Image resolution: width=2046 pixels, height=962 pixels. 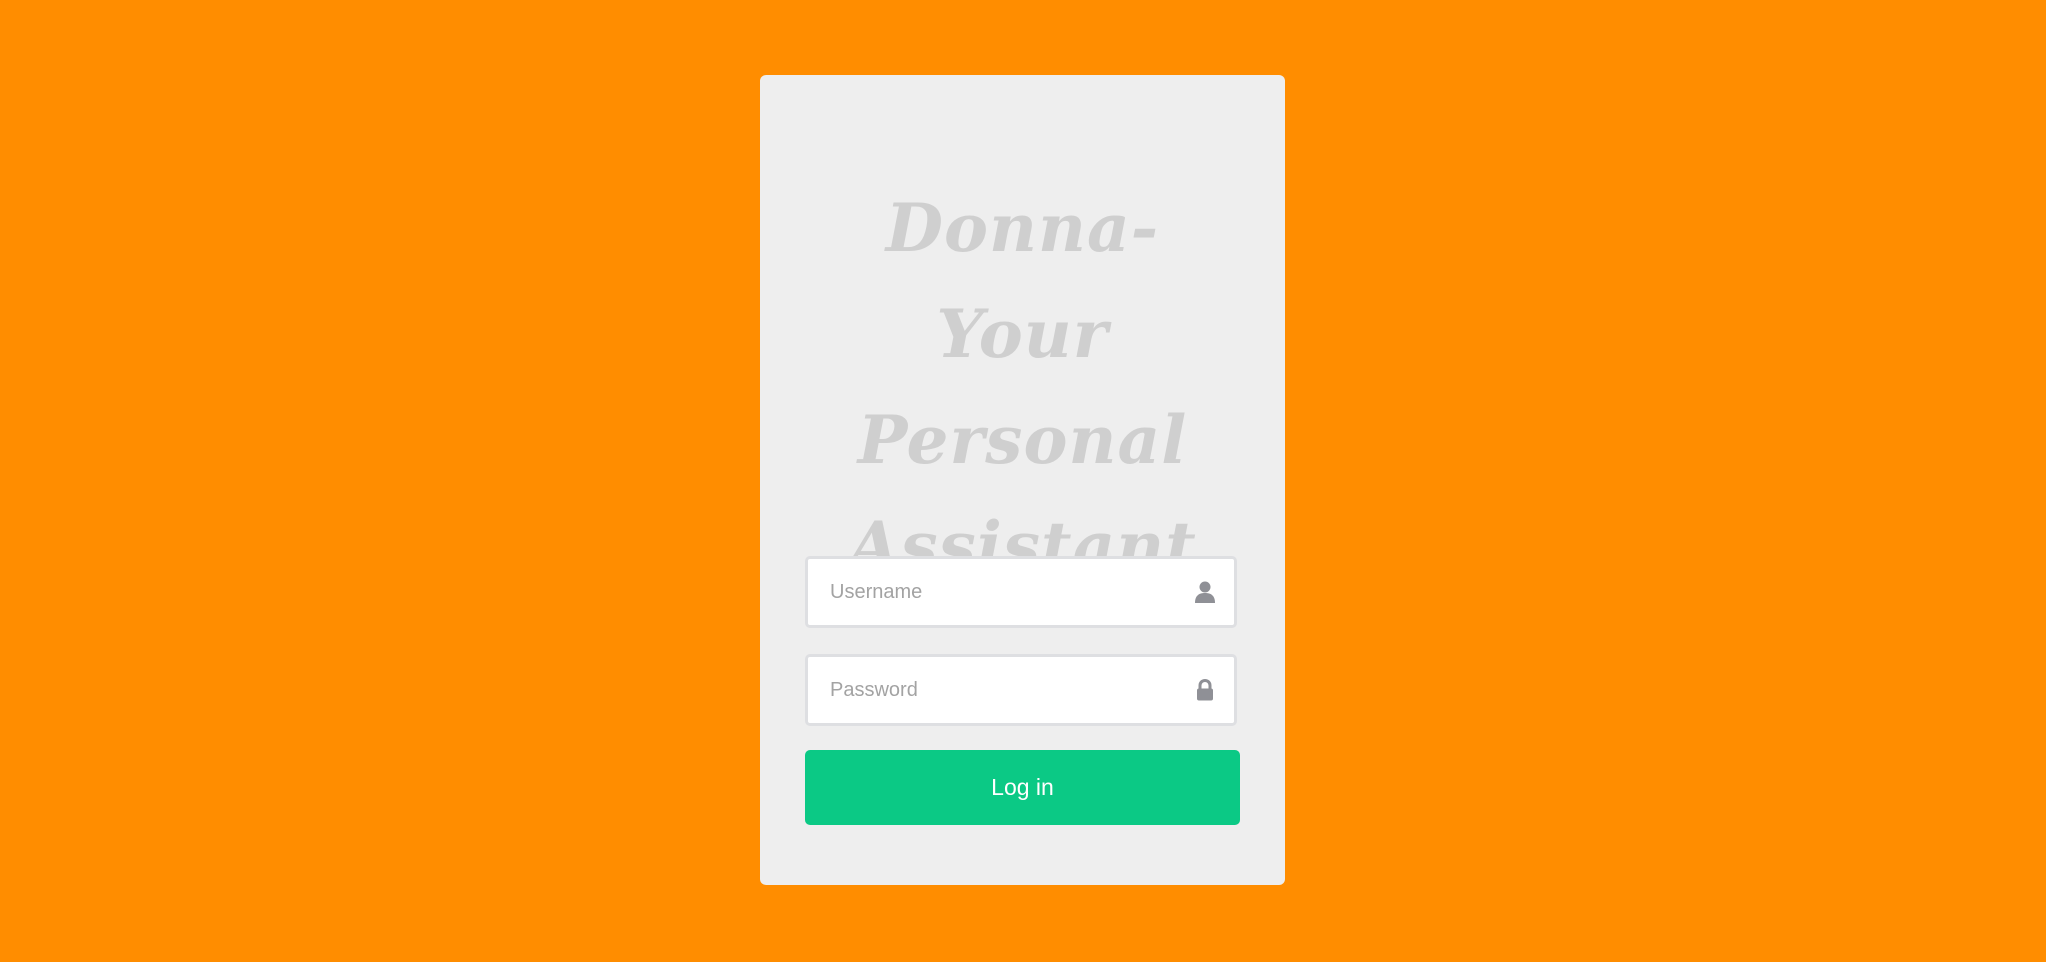 I want to click on user-icon, so click(x=1205, y=592).